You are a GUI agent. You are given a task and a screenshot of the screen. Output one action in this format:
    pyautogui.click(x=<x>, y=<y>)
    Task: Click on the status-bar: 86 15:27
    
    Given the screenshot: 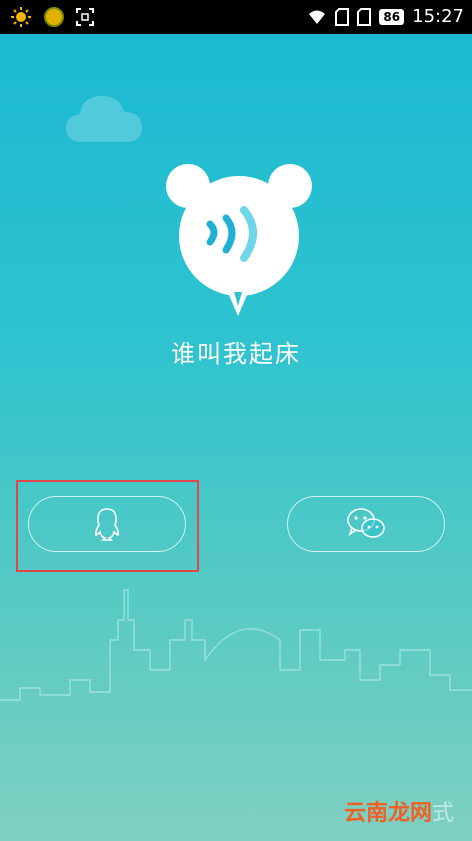 What is the action you would take?
    pyautogui.click(x=236, y=17)
    